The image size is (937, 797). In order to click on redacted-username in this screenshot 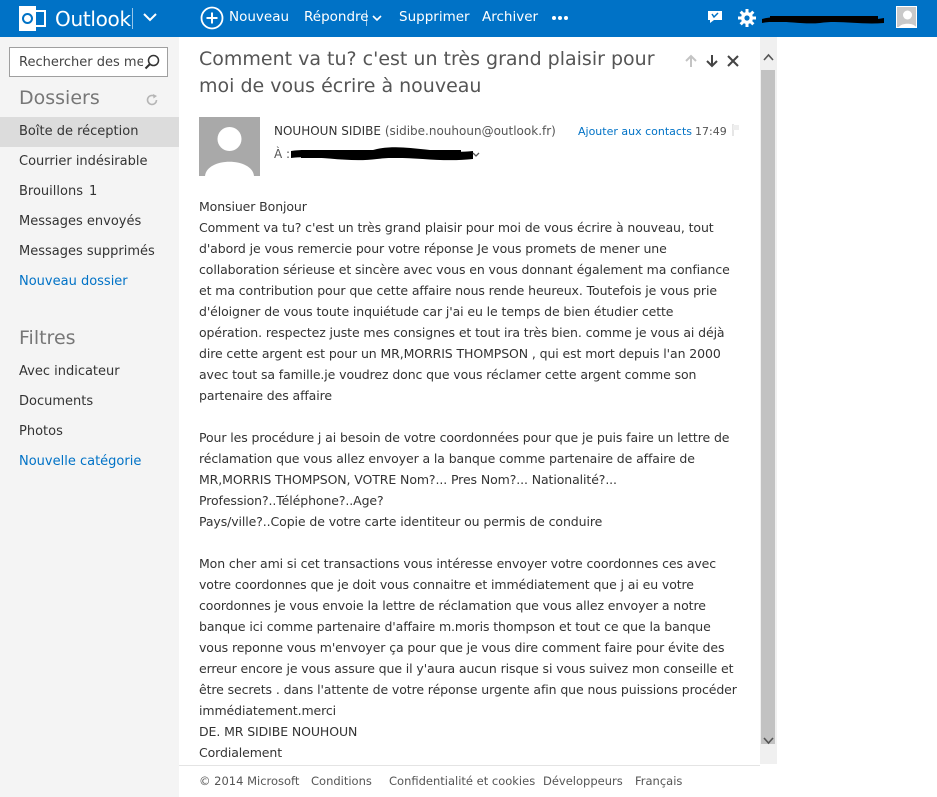, I will do `click(823, 20)`.